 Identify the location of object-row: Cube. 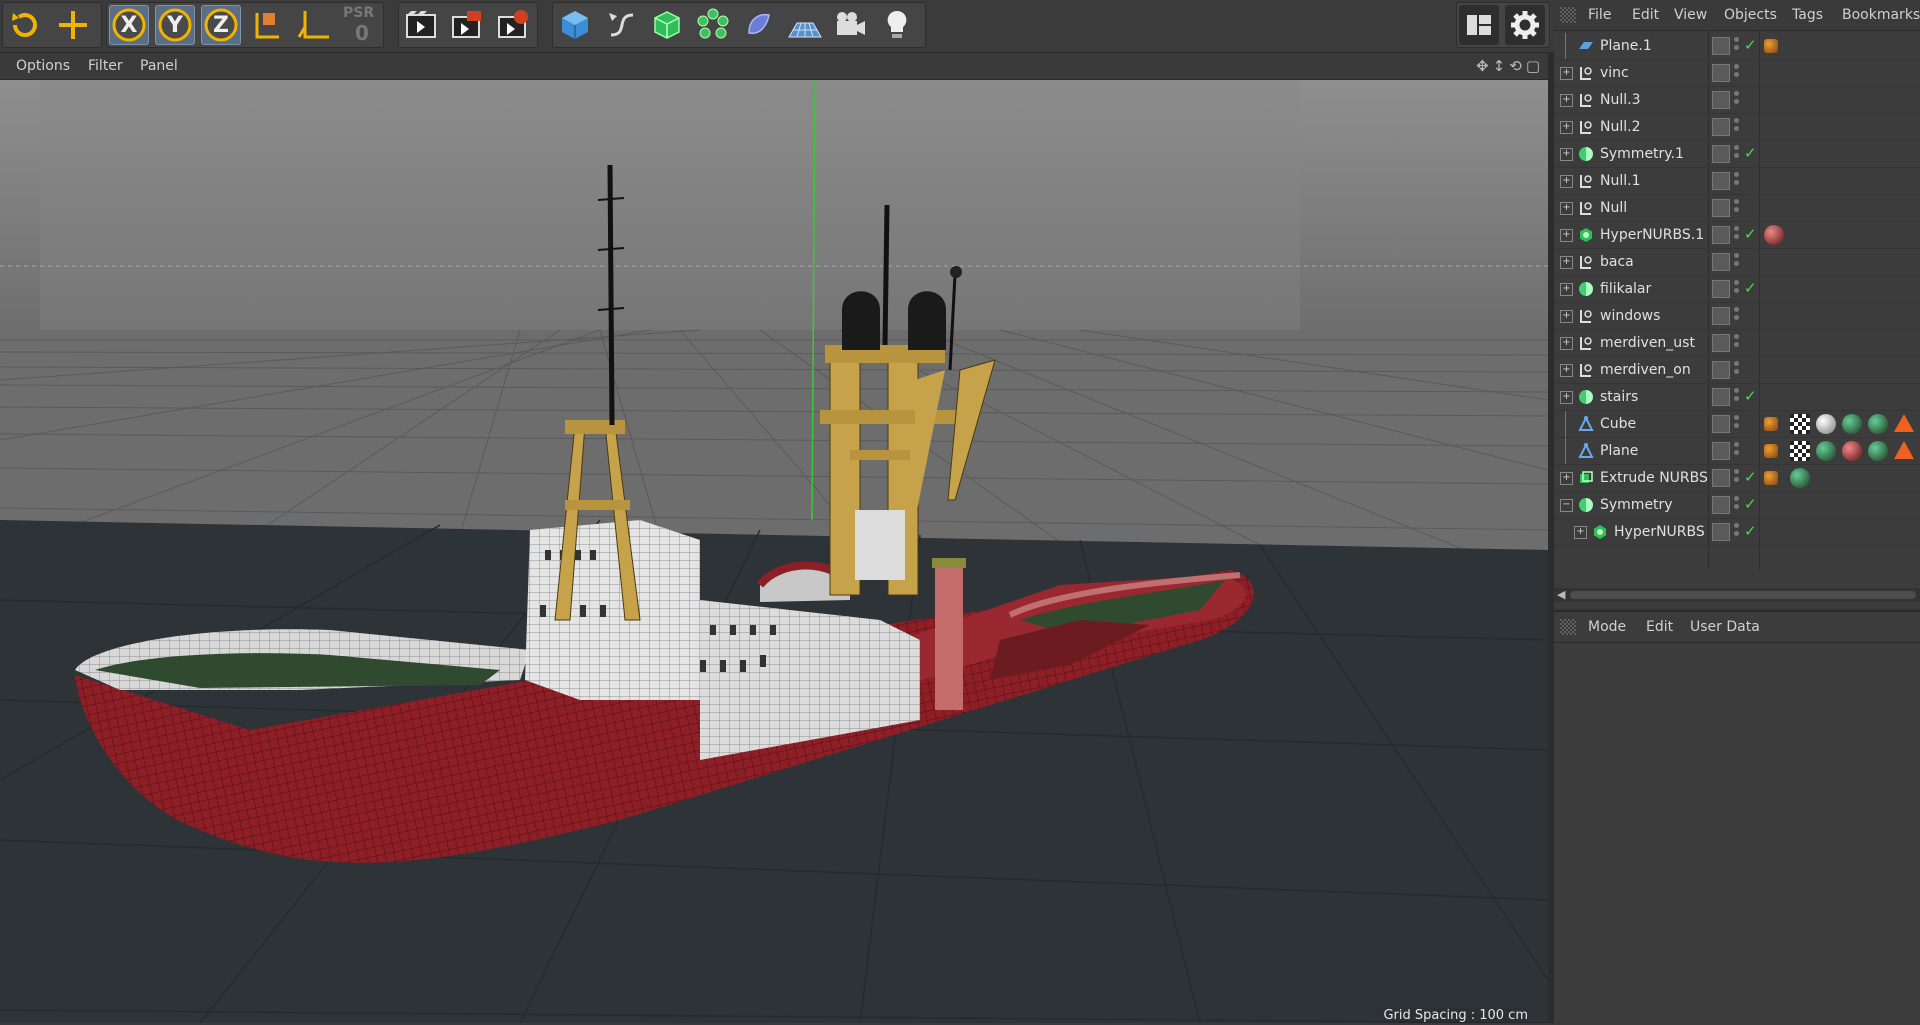
(1737, 424).